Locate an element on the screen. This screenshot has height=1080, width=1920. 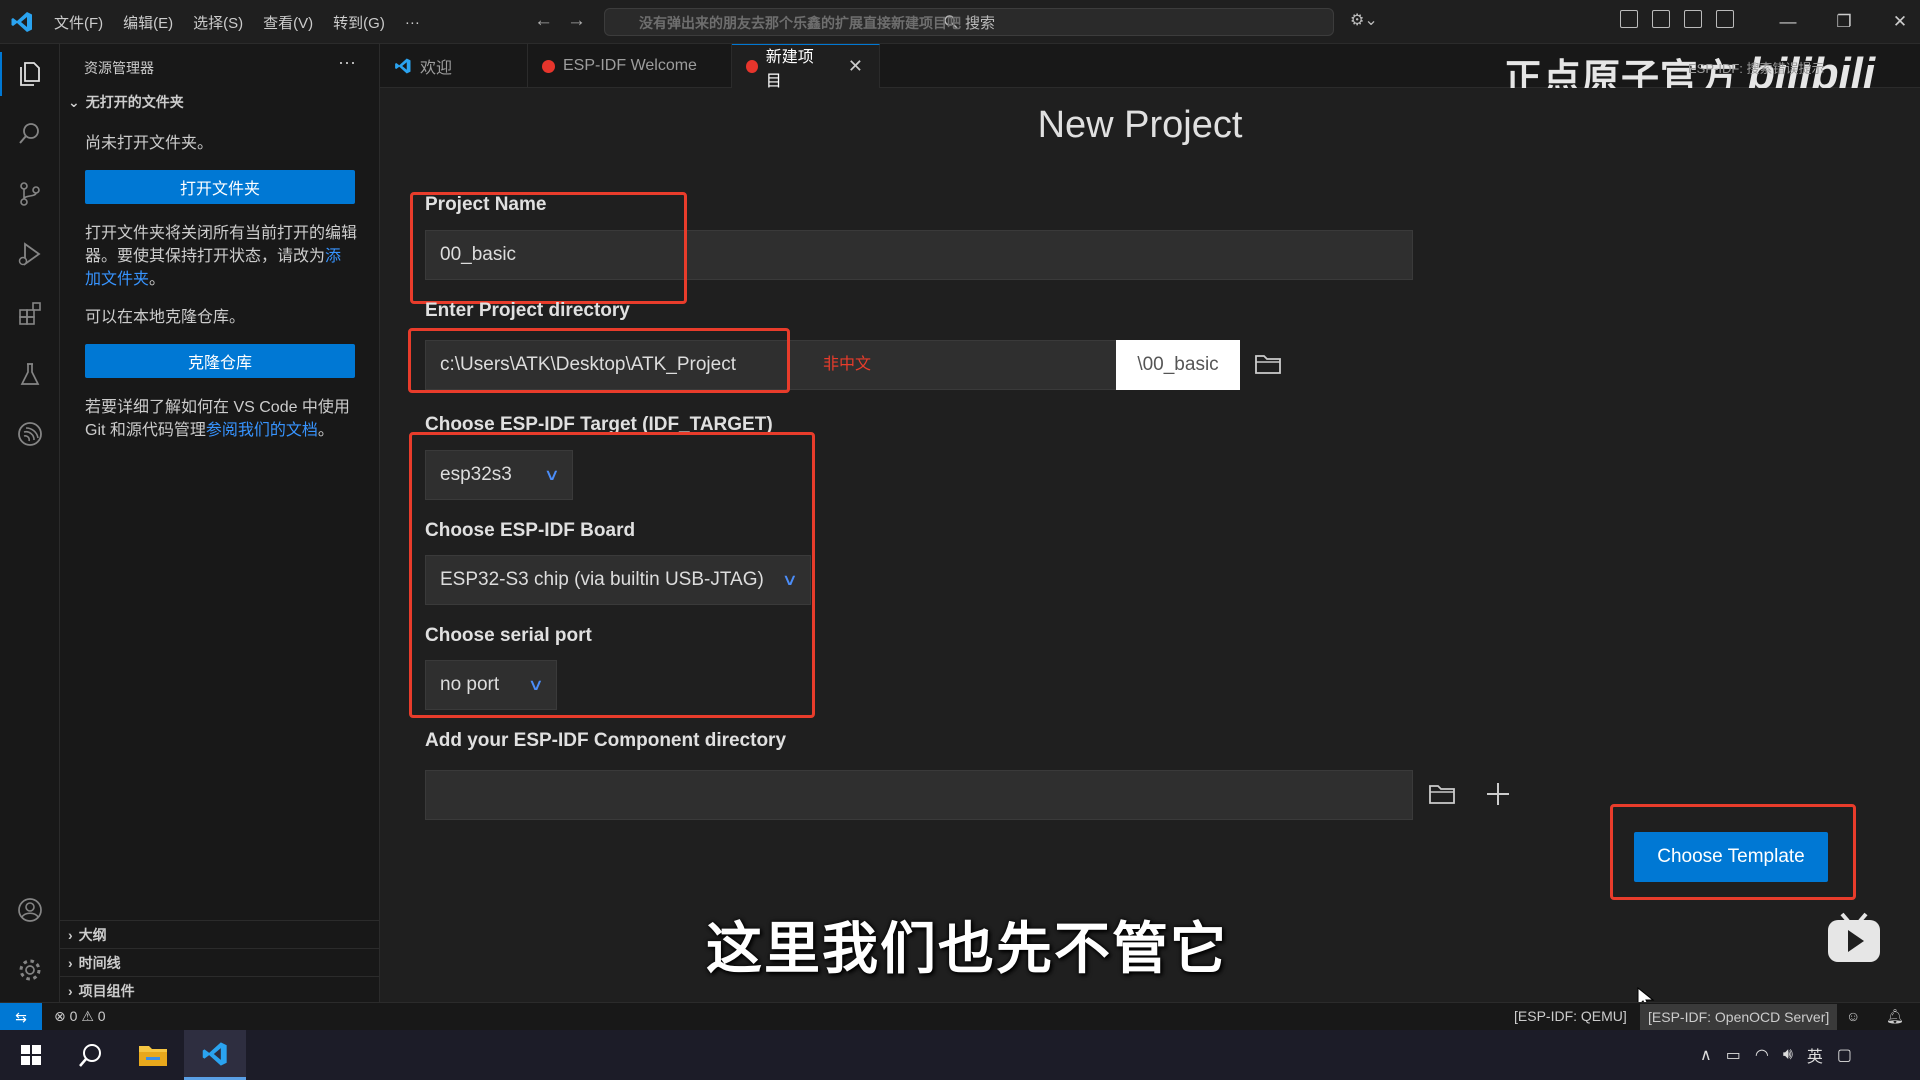
clone-repository-button: 克隆仓库 is located at coordinates (220, 361).